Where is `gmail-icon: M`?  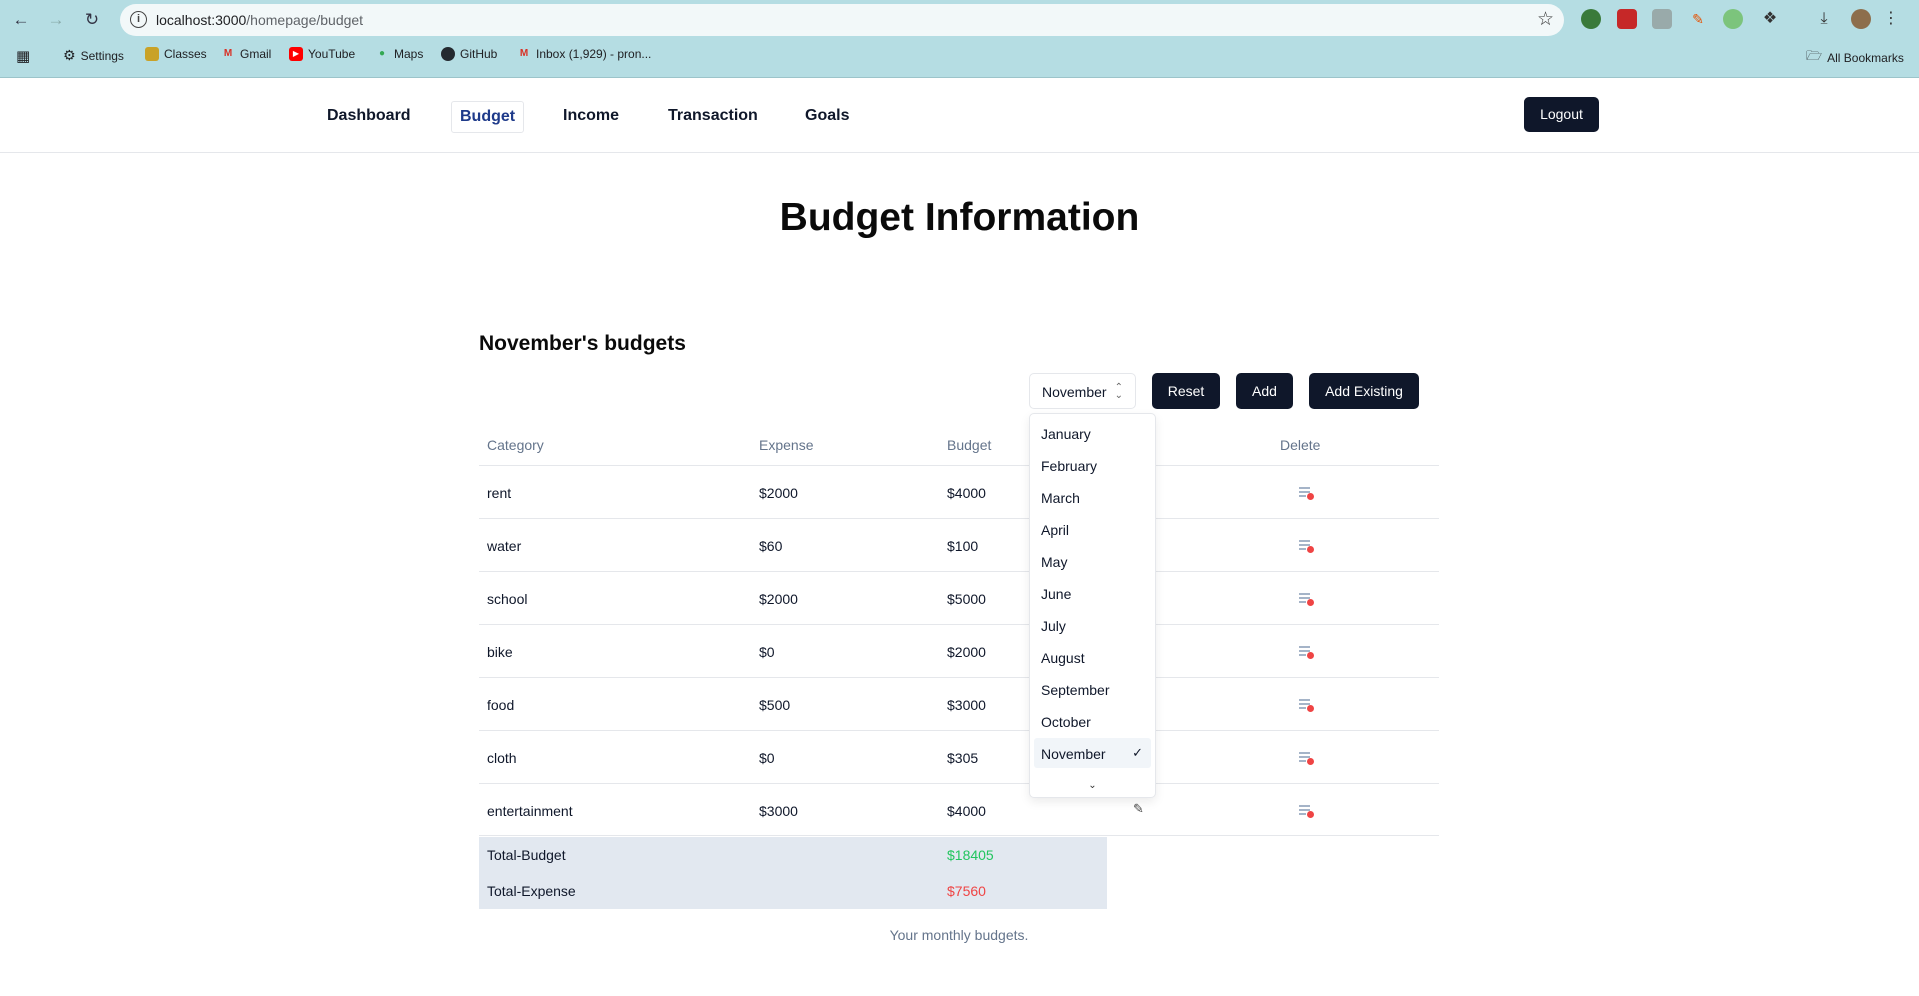 gmail-icon: M is located at coordinates (524, 53).